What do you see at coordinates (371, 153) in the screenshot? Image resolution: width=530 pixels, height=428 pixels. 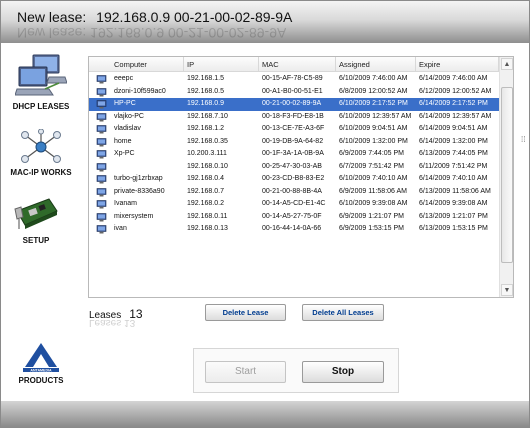 I see `cell-assigned: 6/9/2009 7:44:05 PM` at bounding box center [371, 153].